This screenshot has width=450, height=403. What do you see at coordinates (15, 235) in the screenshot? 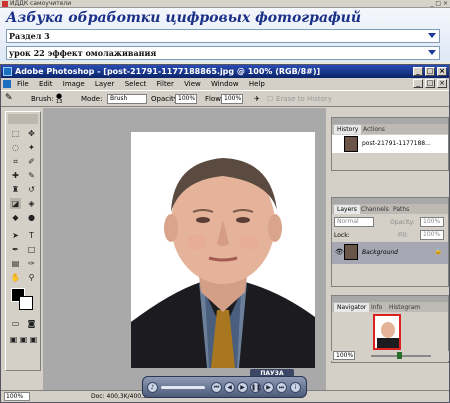
I see `path-selection-tool-icon: ➤` at bounding box center [15, 235].